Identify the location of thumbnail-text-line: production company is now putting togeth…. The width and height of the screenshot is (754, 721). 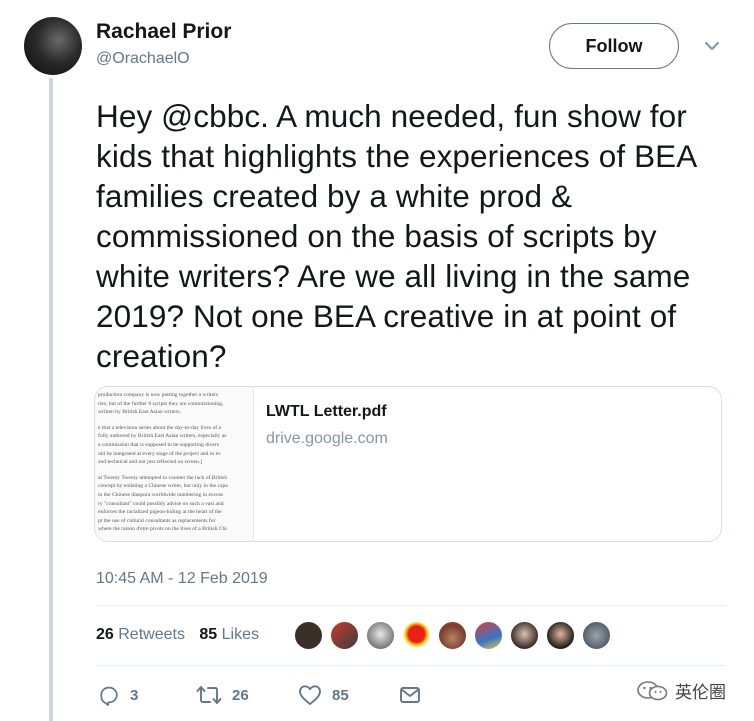
(158, 395).